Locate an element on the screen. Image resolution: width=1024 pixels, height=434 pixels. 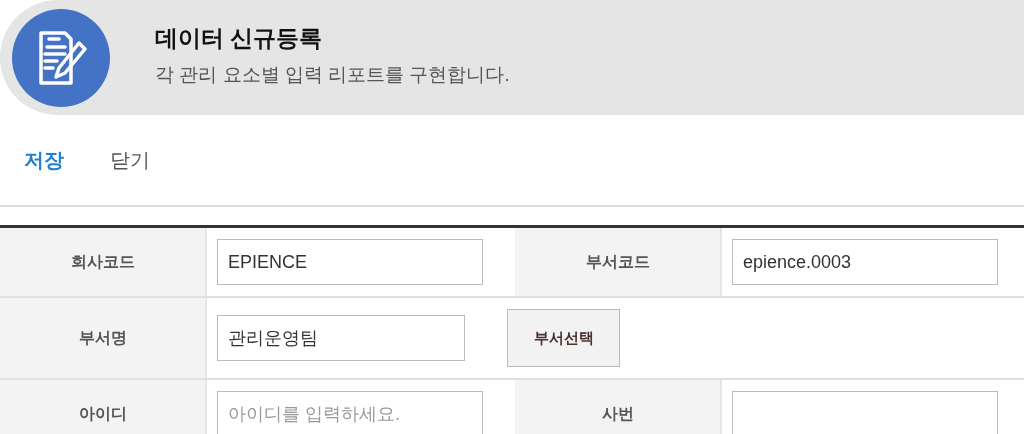
field-label: 회사코드 is located at coordinates (102, 262).